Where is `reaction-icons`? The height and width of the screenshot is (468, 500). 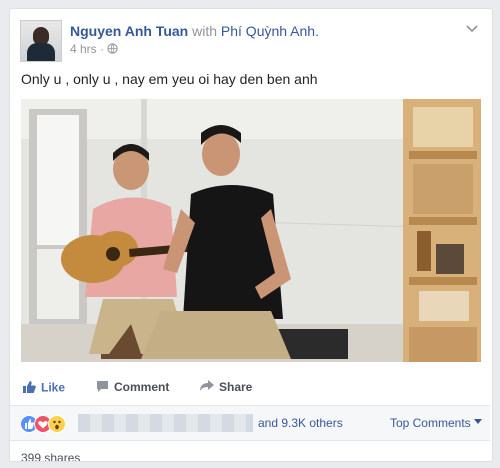
reaction-icons is located at coordinates (48, 424).